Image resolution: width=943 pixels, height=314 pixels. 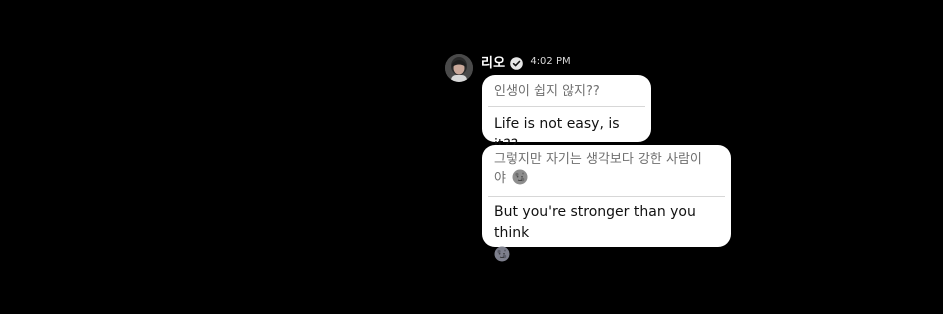 I want to click on avatar, so click(x=459, y=68).